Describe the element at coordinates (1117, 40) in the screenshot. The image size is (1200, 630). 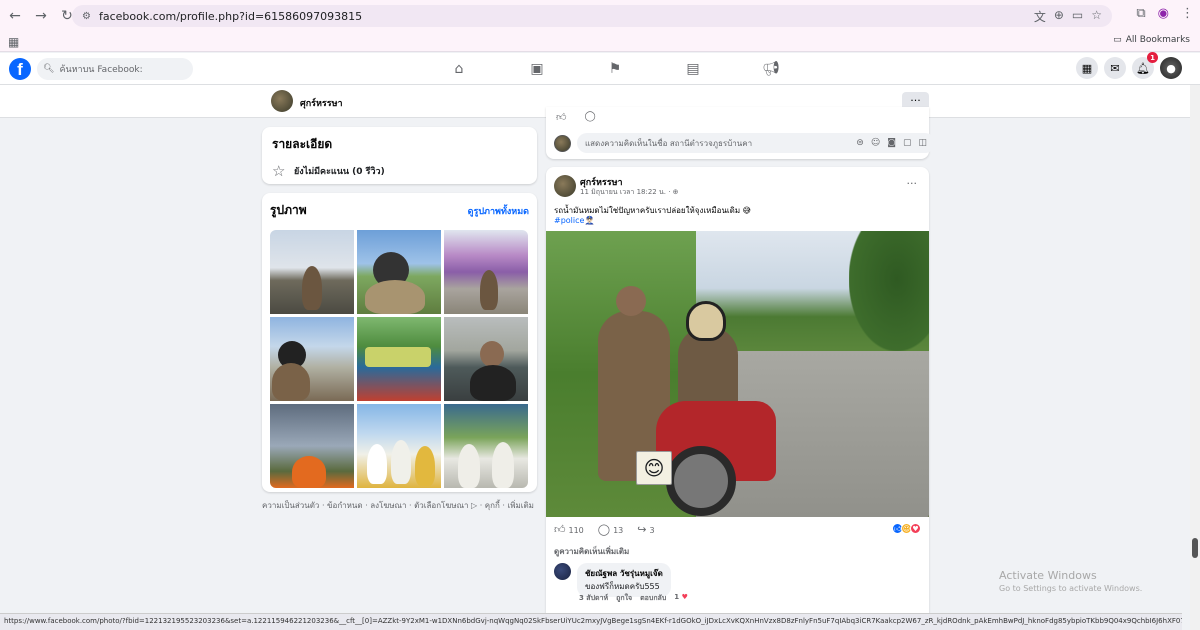
I see `folder-icon: ▭` at that location.